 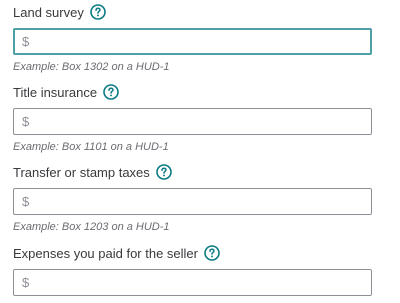 What do you see at coordinates (201, 121) in the screenshot?
I see `title-insurance-input` at bounding box center [201, 121].